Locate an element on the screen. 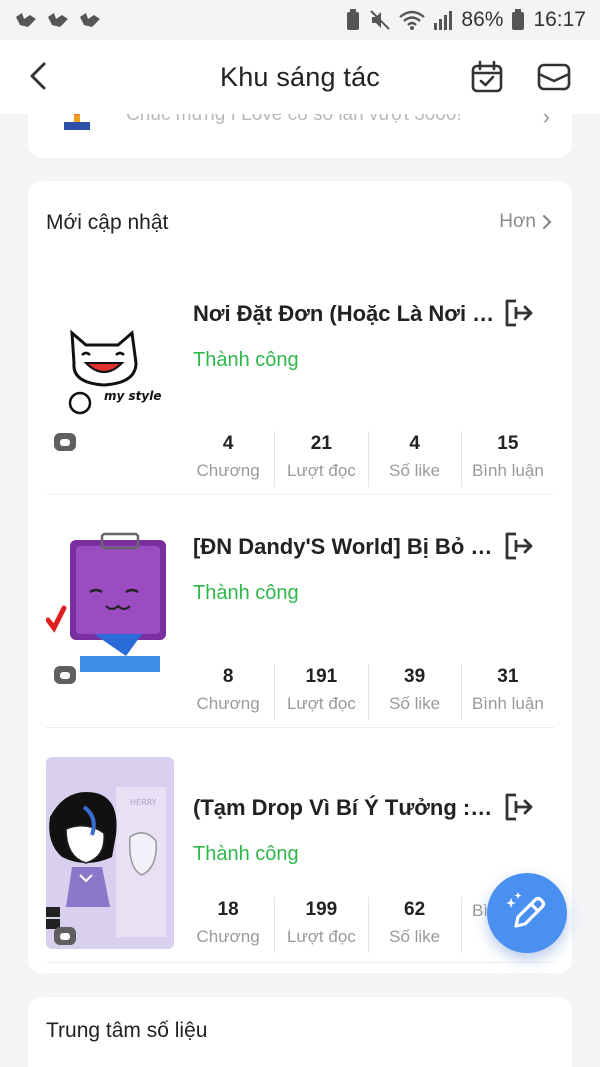  stat-likes: 62 Số like is located at coordinates (414, 925).